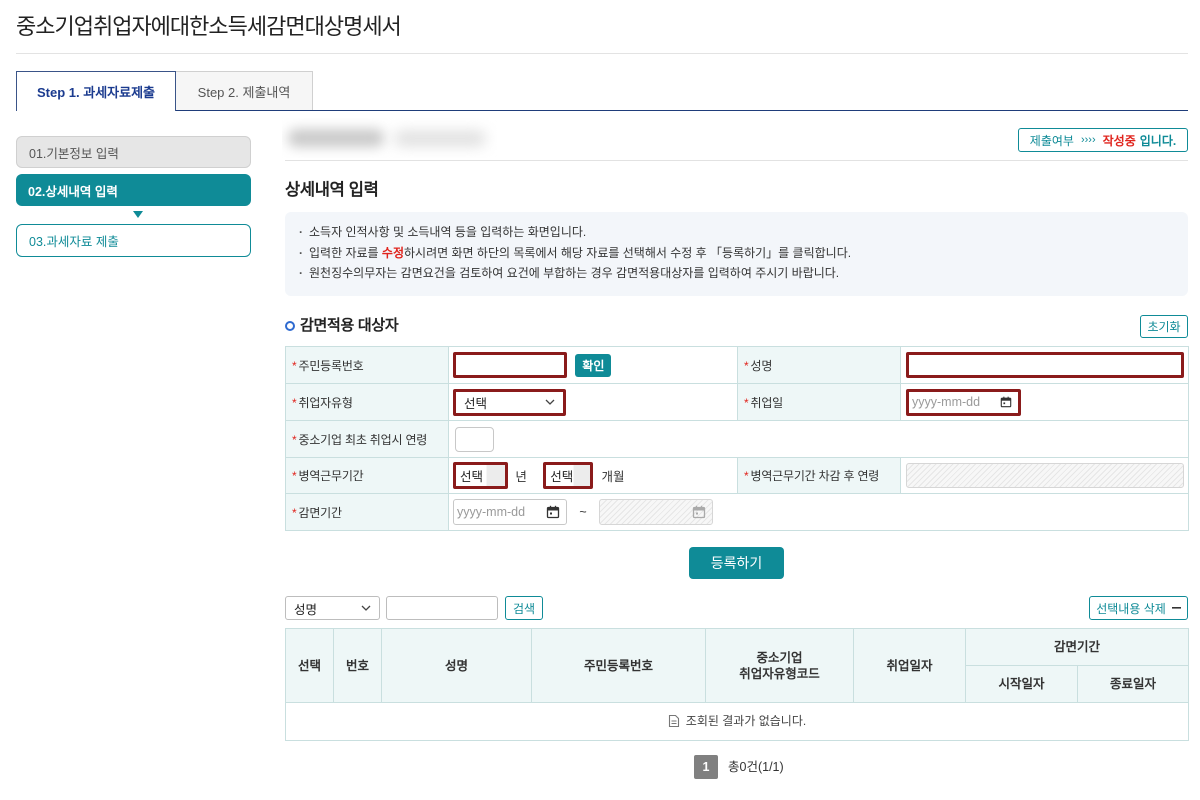 This screenshot has width=1200, height=800. Describe the element at coordinates (673, 720) in the screenshot. I see `document-icon` at that location.